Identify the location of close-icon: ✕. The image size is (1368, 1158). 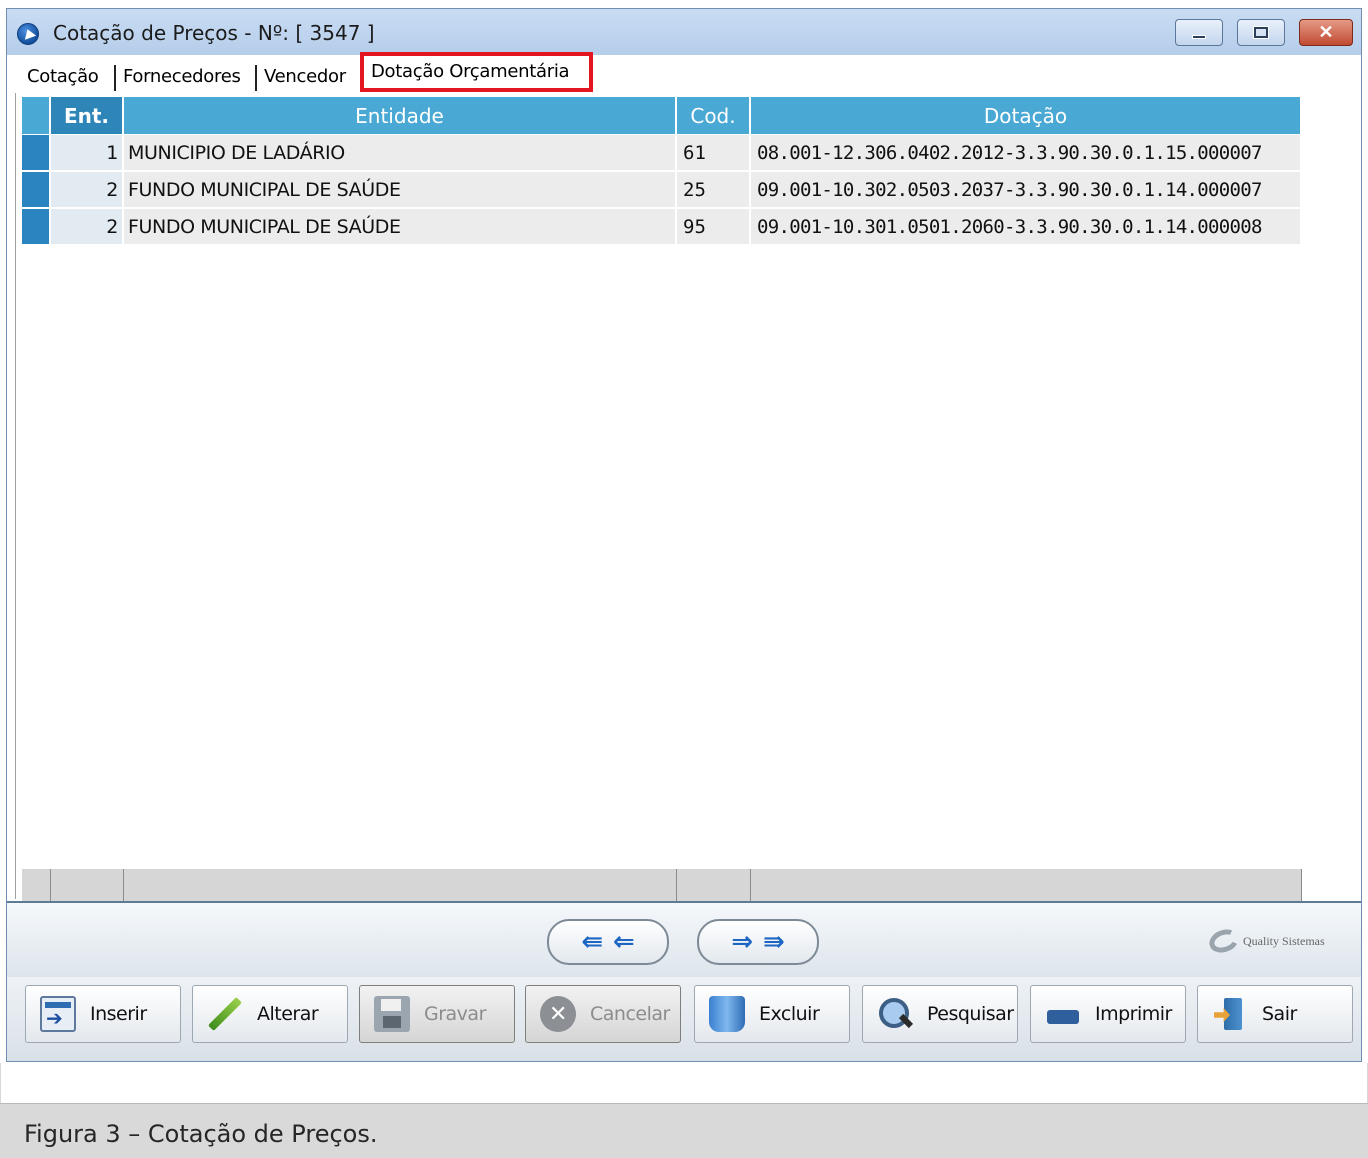
(1326, 32).